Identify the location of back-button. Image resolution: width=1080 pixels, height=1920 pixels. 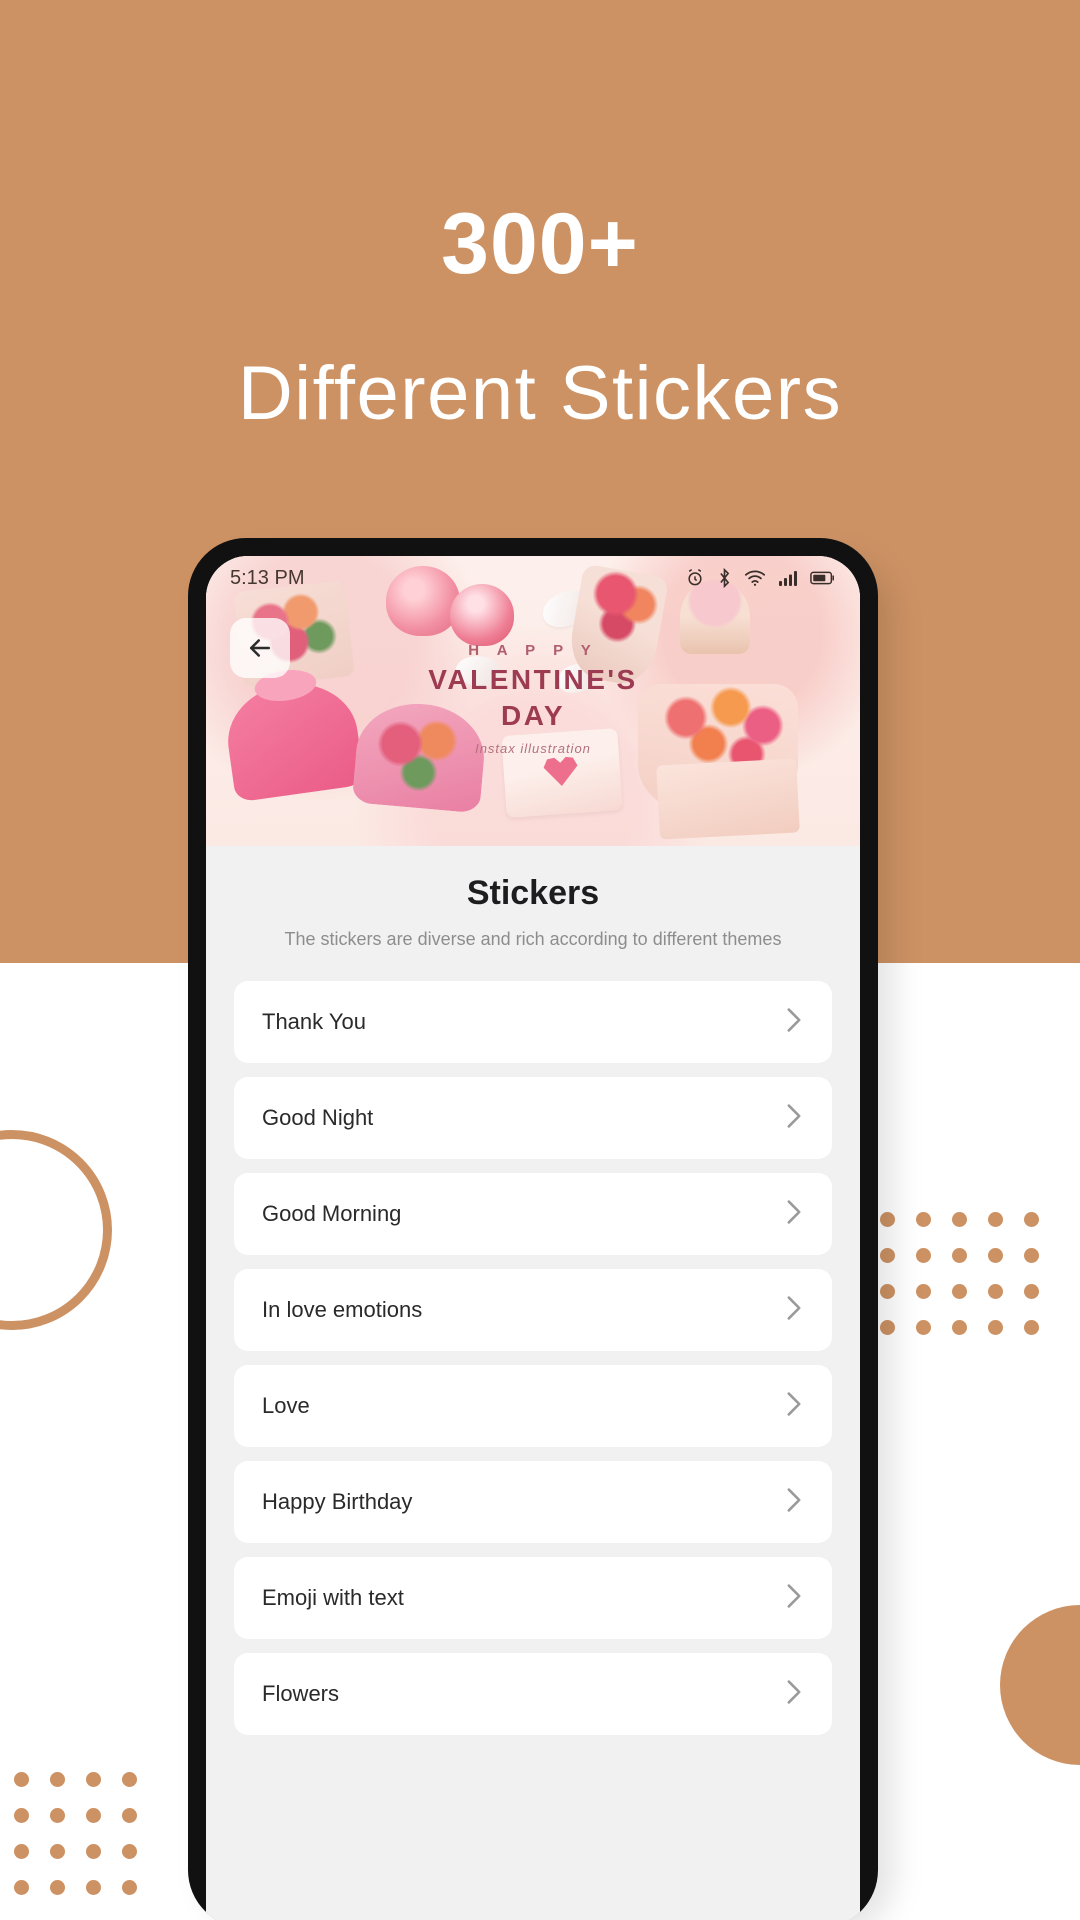
(260, 648).